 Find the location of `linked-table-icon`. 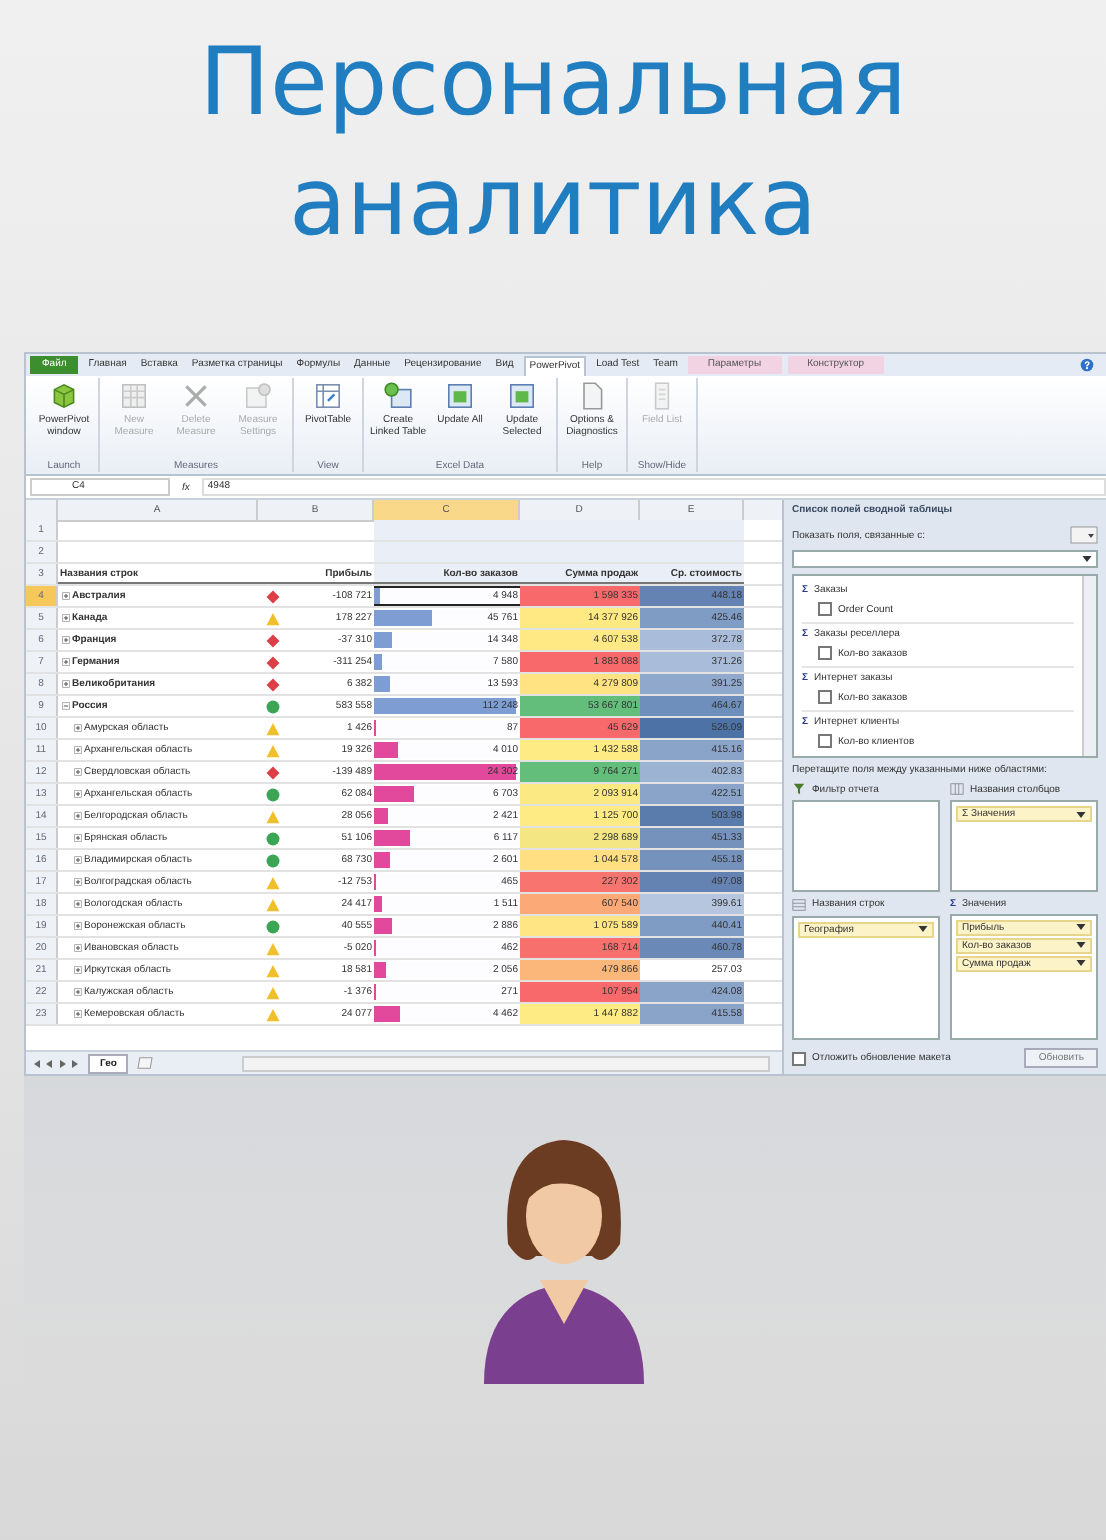

linked-table-icon is located at coordinates (398, 396).